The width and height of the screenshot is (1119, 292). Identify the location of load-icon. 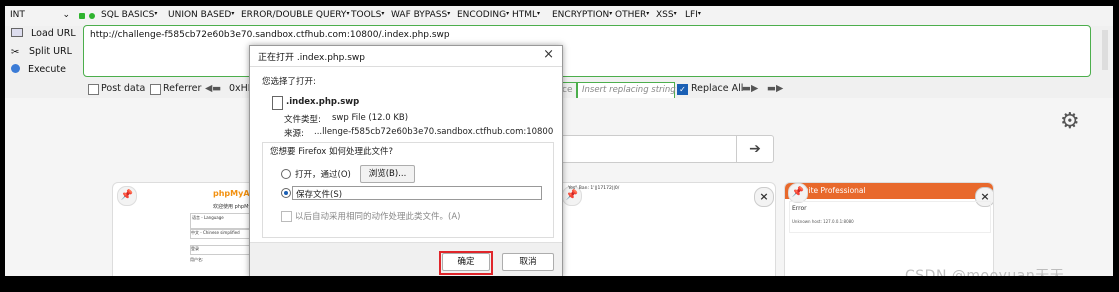
(17, 32).